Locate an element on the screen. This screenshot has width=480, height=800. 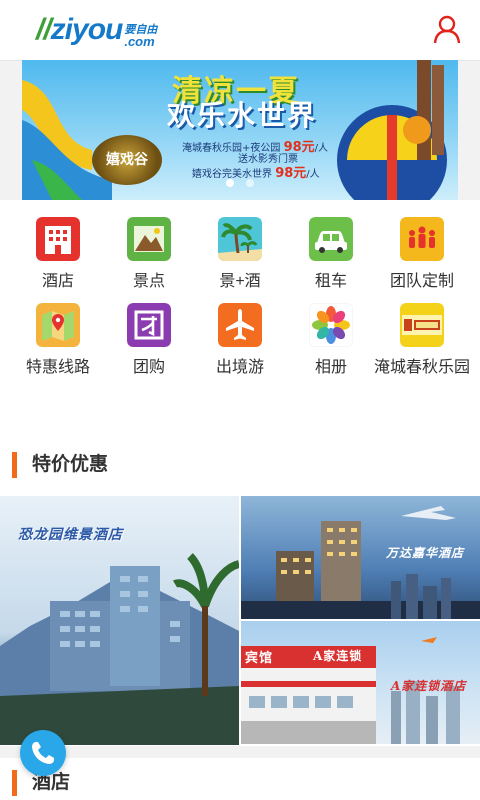
menu-item-special-routes: 特惠线路 is located at coordinates (58, 341).